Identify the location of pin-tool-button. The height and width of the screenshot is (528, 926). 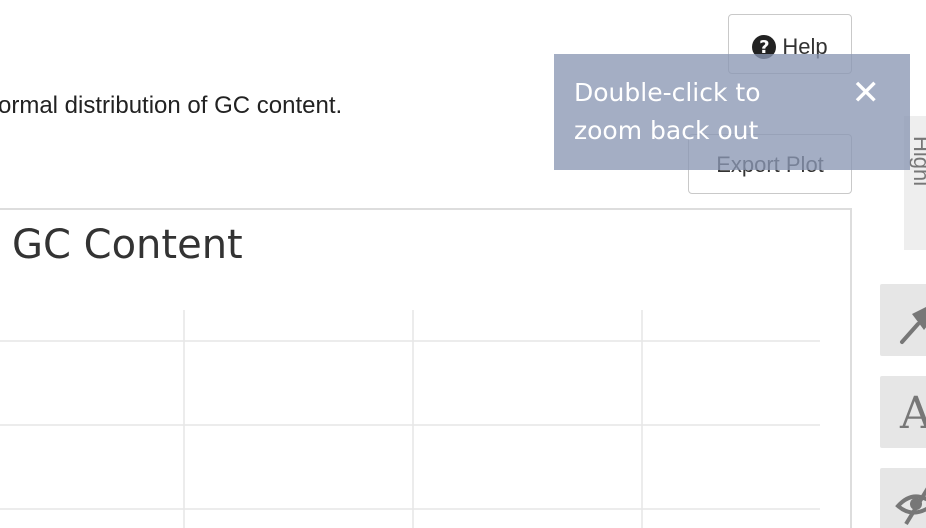
(903, 320).